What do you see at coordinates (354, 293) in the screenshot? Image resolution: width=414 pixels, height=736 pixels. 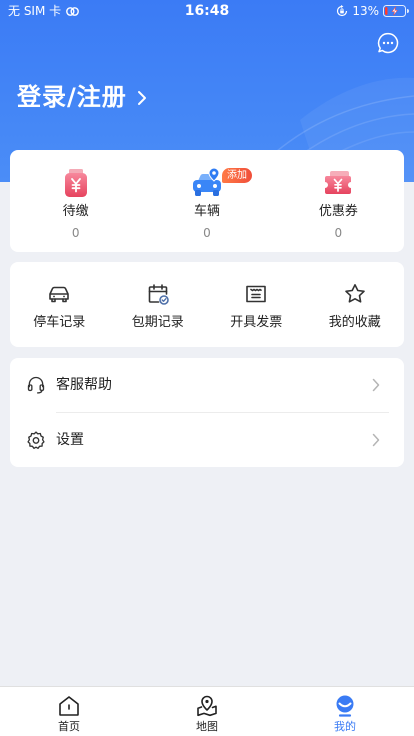 I see `star-icon` at bounding box center [354, 293].